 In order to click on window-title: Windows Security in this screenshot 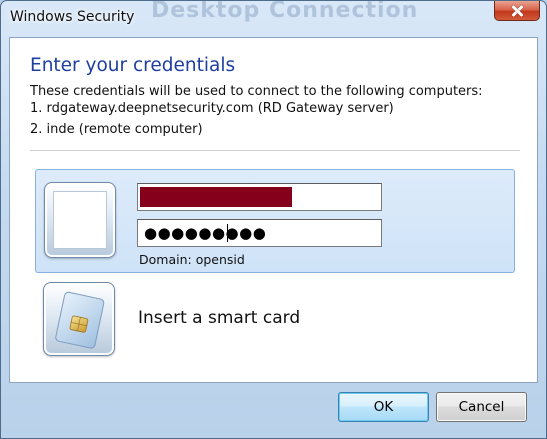, I will do `click(72, 17)`.